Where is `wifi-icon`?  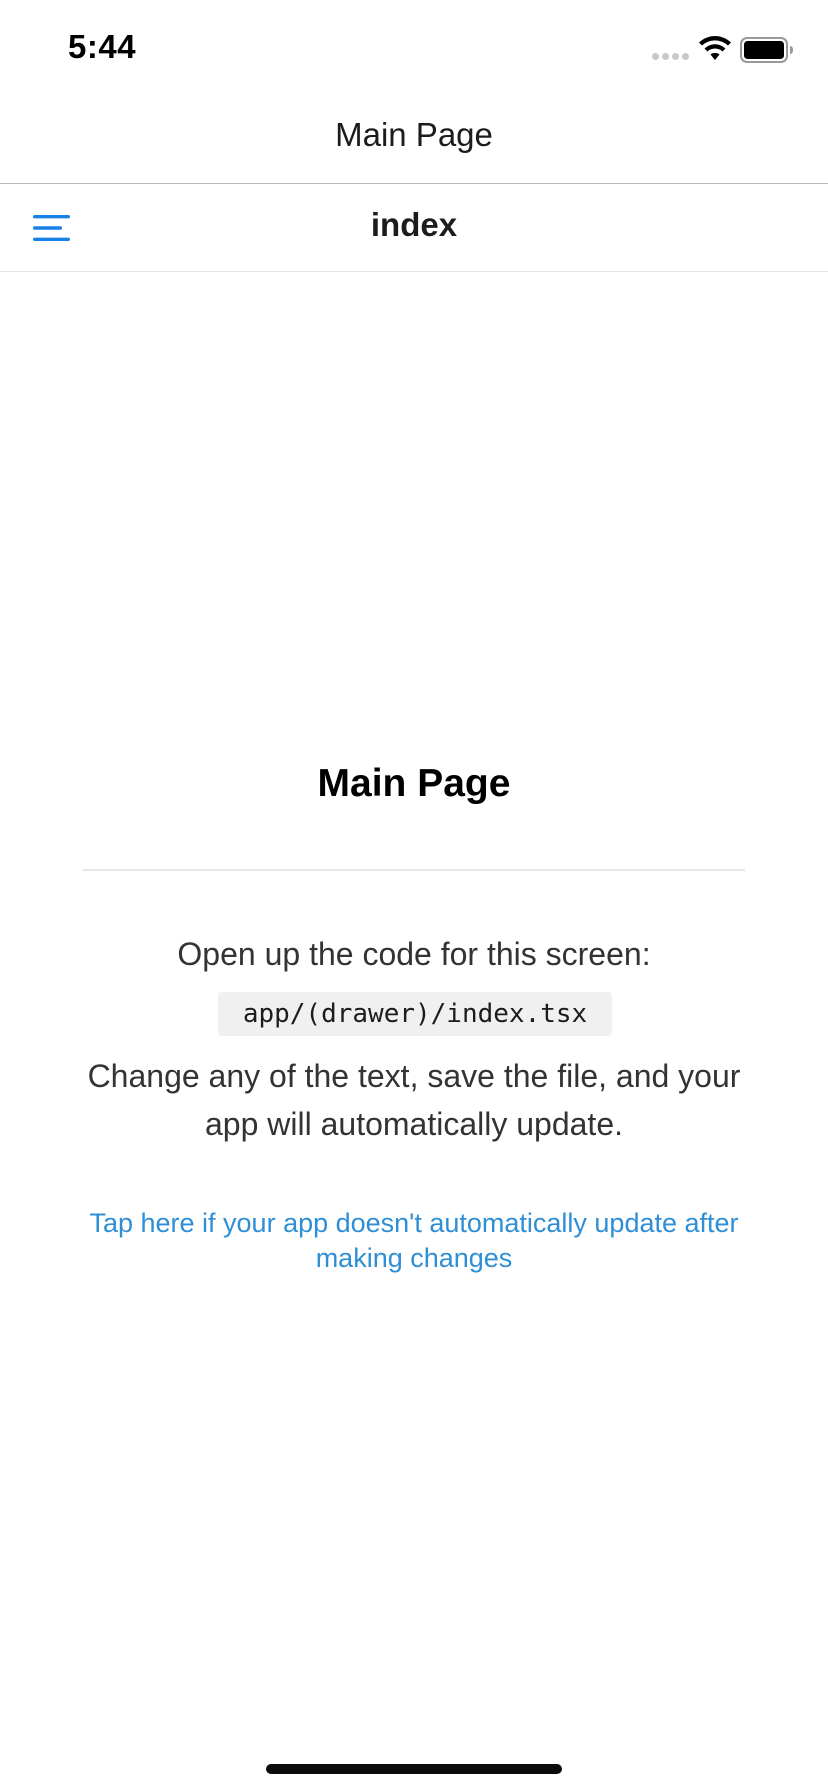
wifi-icon is located at coordinates (715, 48).